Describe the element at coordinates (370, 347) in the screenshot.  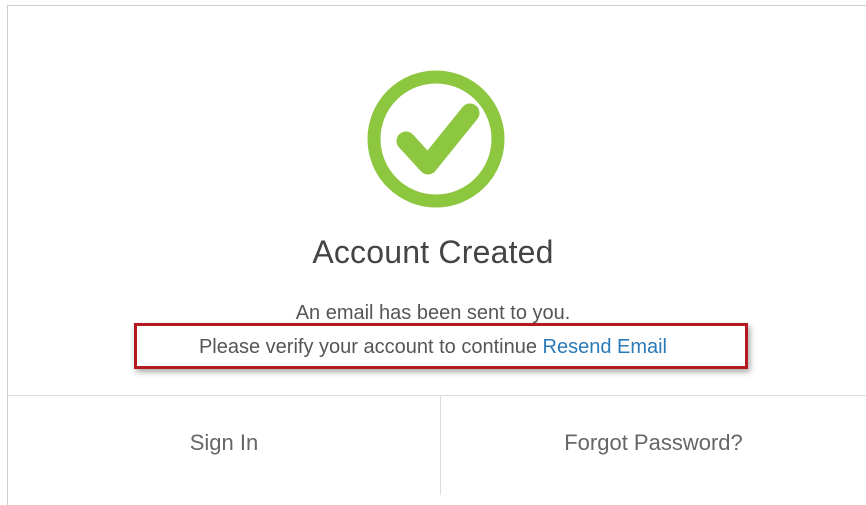
I see `verify-message-text: Please verify your account to continue` at that location.